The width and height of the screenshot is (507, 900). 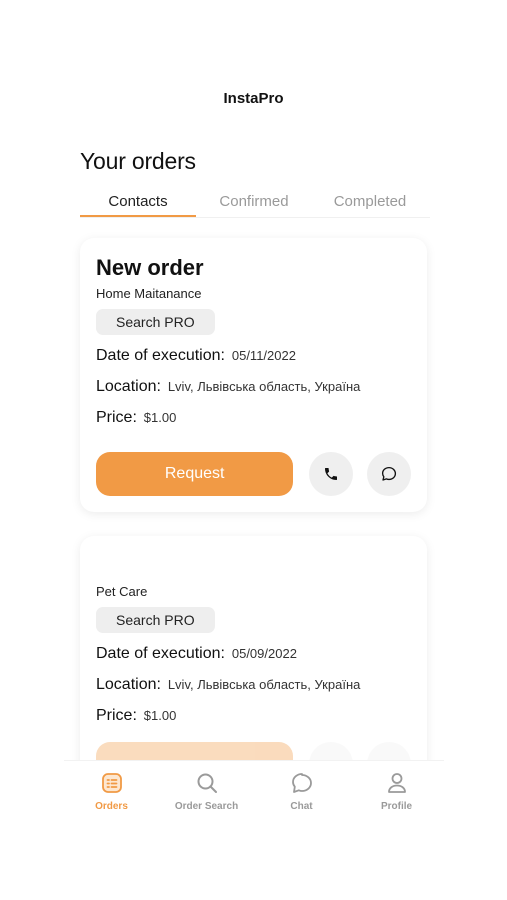 What do you see at coordinates (111, 783) in the screenshot?
I see `orders-icon` at bounding box center [111, 783].